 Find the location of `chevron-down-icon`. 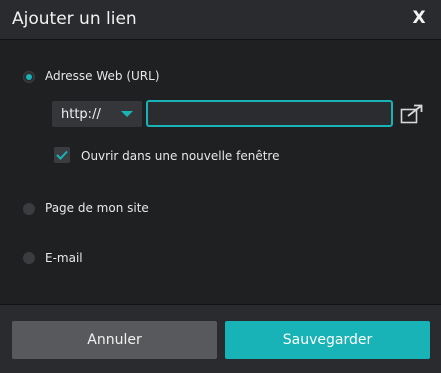

chevron-down-icon is located at coordinates (127, 114).